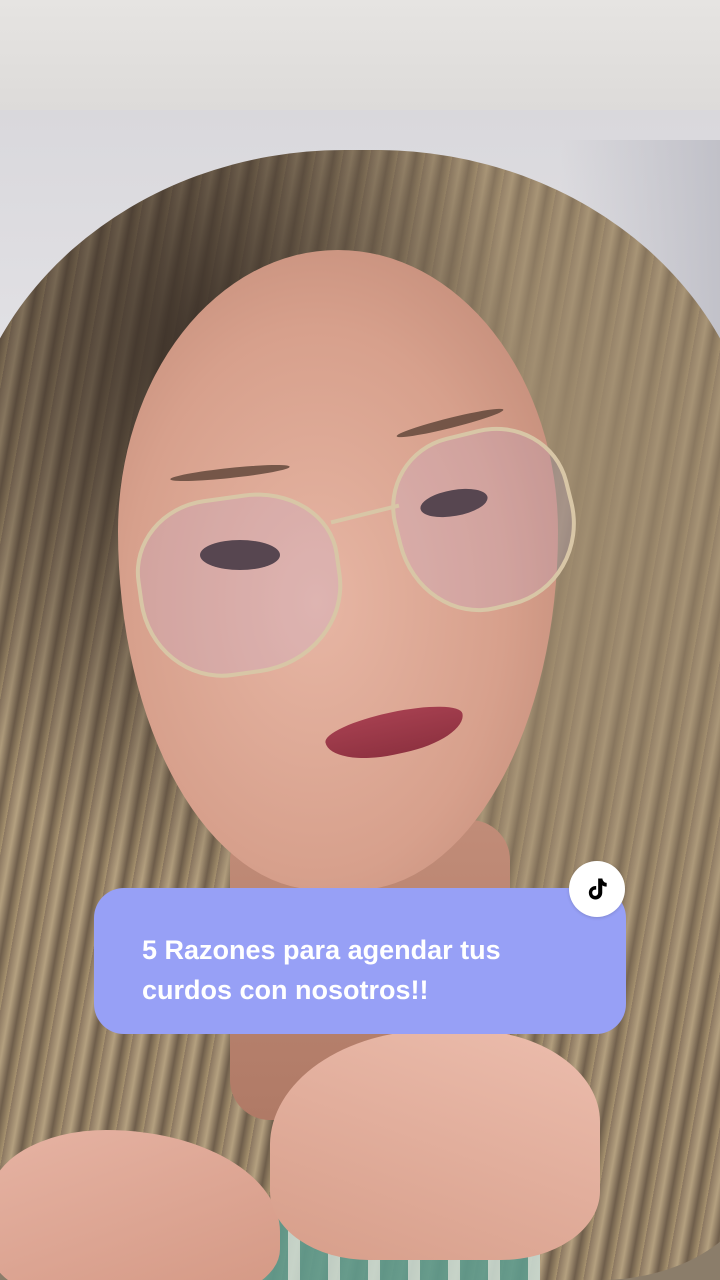 The width and height of the screenshot is (720, 1280). I want to click on tiktok-logo-icon, so click(597, 889).